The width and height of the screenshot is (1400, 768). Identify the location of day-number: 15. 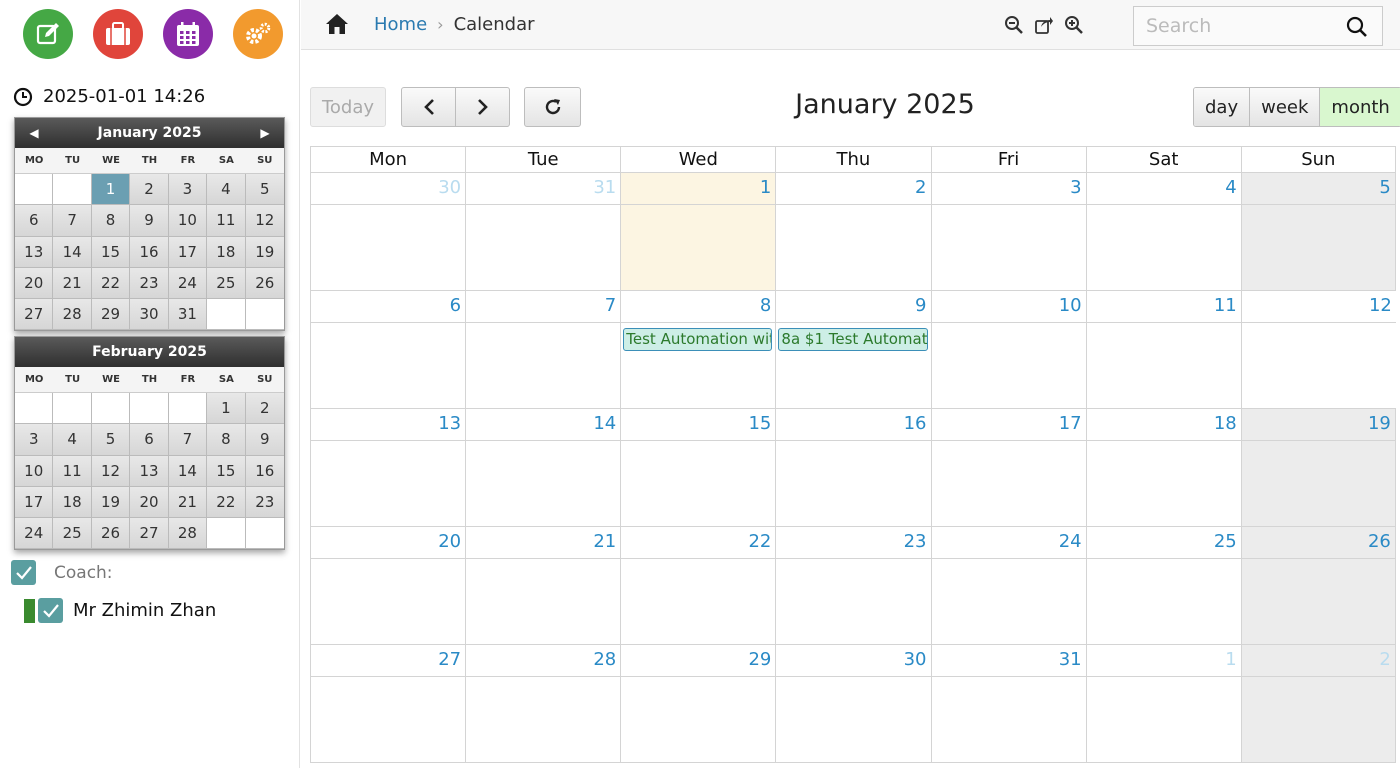
(759, 423).